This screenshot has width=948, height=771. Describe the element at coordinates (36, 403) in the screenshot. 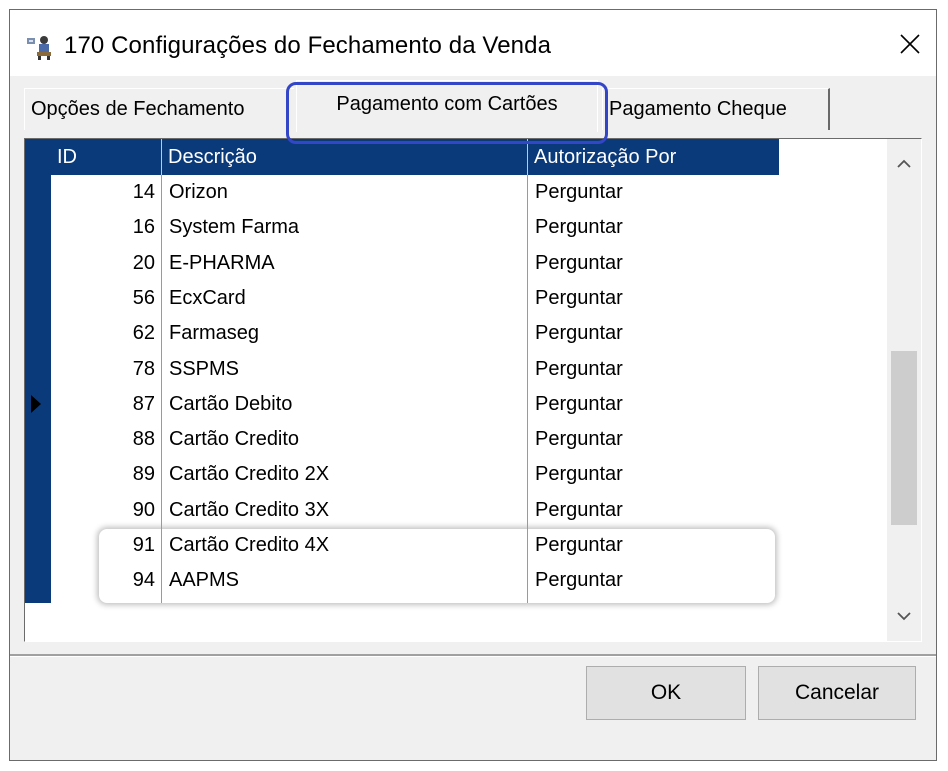

I see `row-pointer-icon` at that location.